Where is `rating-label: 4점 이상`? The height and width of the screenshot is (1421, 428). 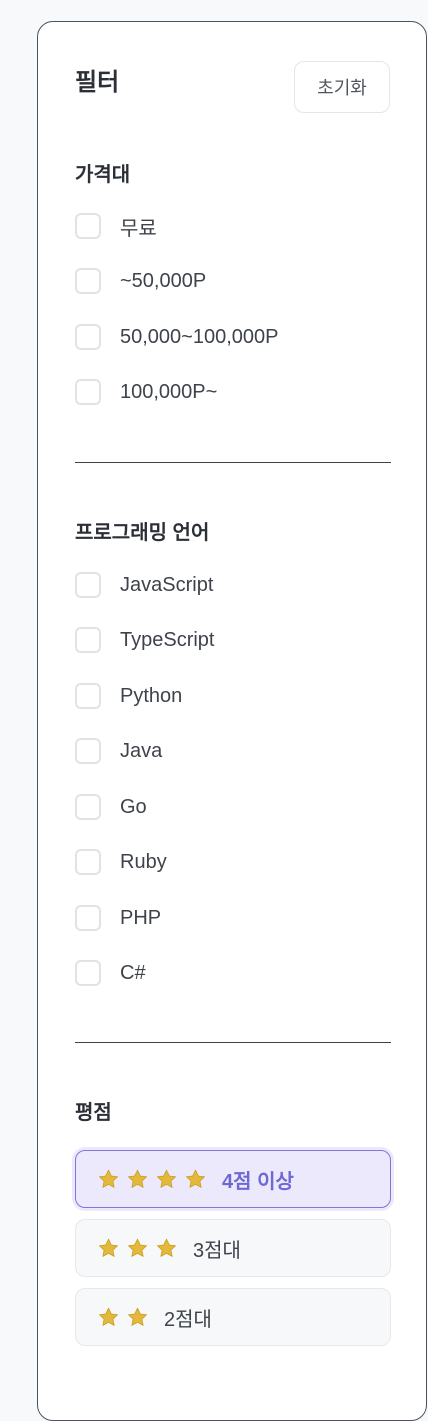
rating-label: 4점 이상 is located at coordinates (258, 1181).